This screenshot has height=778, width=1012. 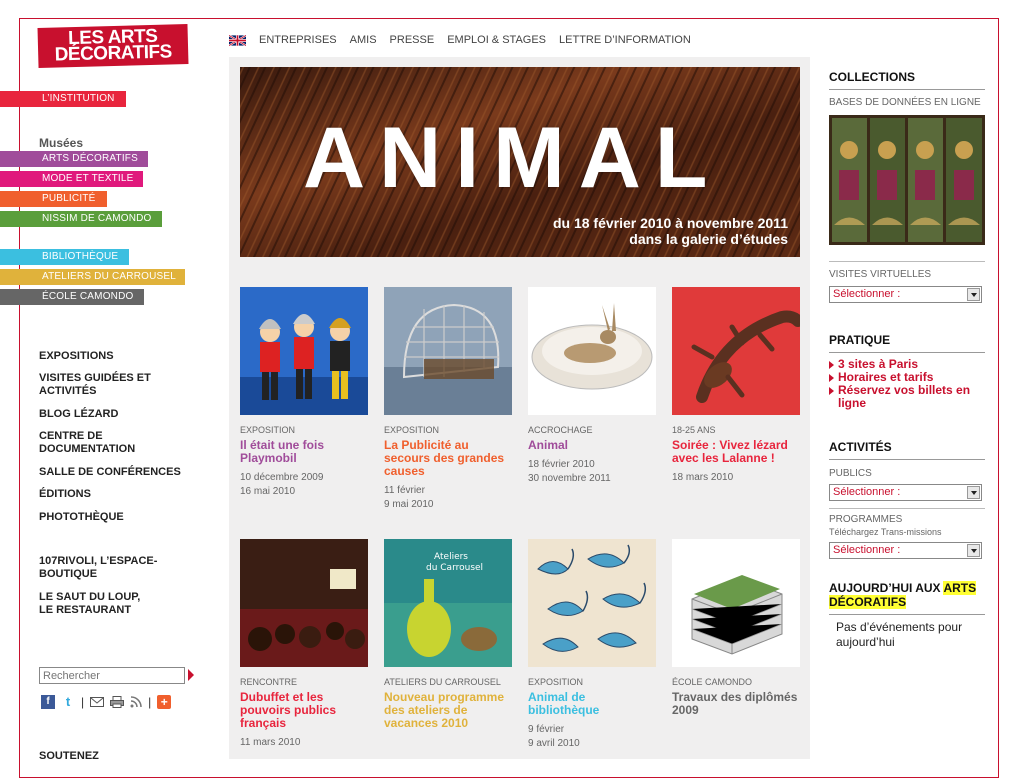 I want to click on divider, so click(x=907, y=261).